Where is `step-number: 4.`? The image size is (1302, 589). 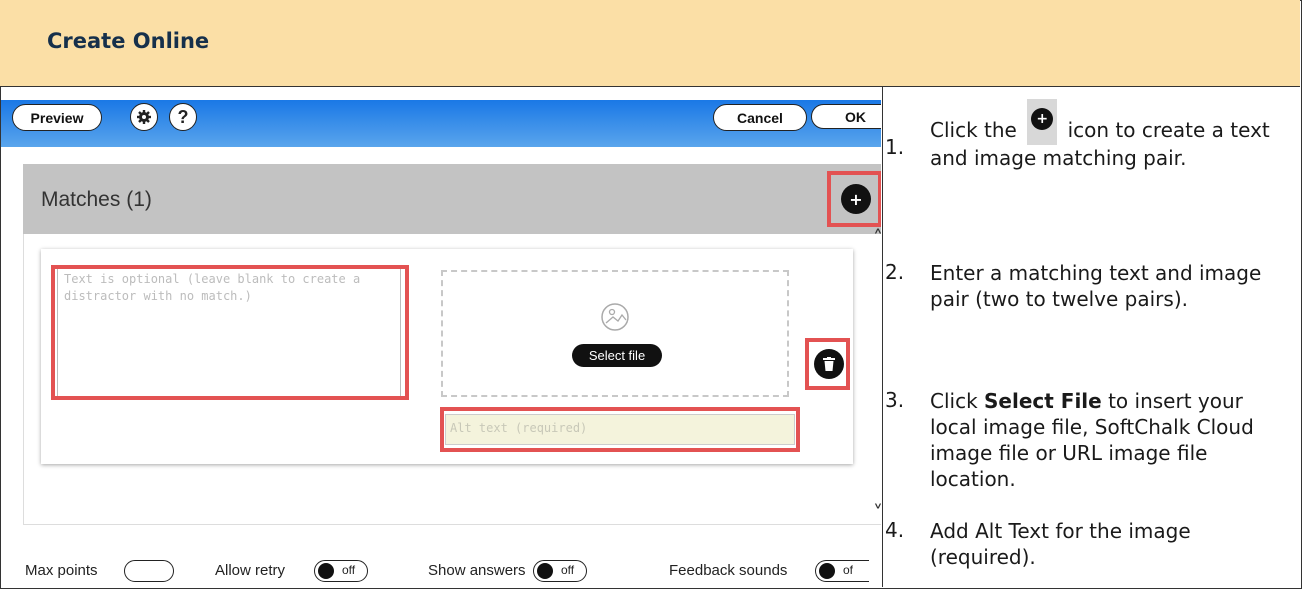
step-number: 4. is located at coordinates (895, 530).